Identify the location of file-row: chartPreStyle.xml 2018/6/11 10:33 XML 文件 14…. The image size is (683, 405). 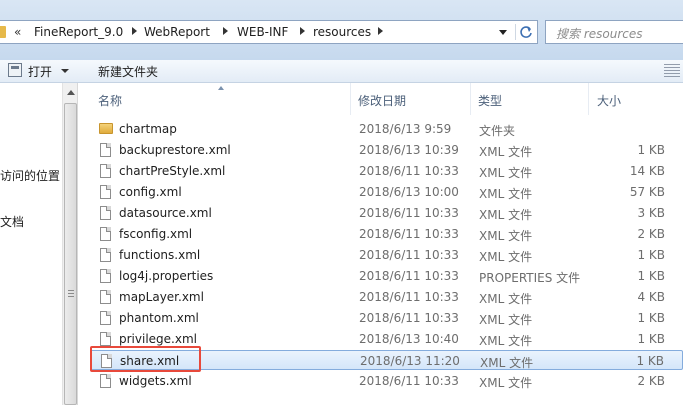
(386, 171).